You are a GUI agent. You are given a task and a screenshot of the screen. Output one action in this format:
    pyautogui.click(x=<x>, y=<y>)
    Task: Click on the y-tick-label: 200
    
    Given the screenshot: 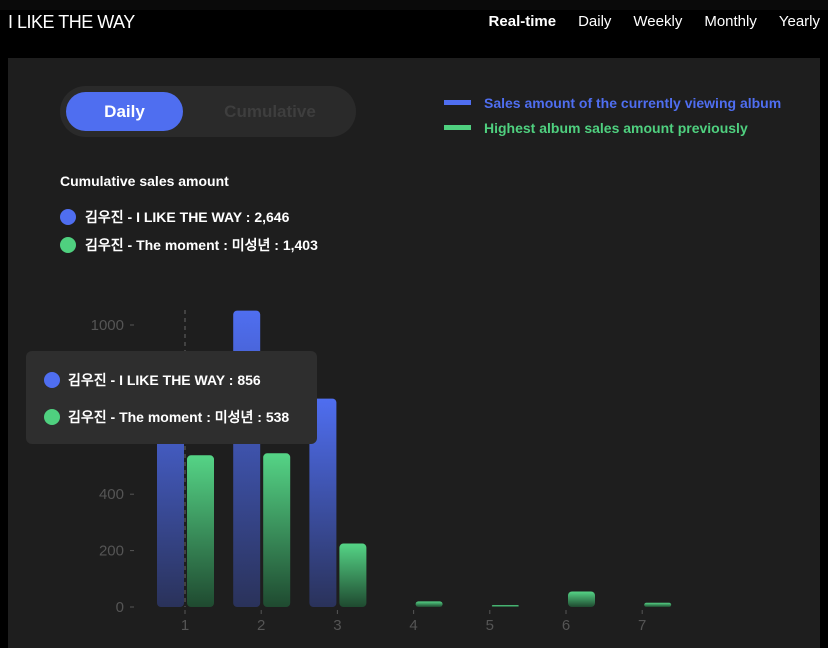 What is the action you would take?
    pyautogui.click(x=111, y=551)
    